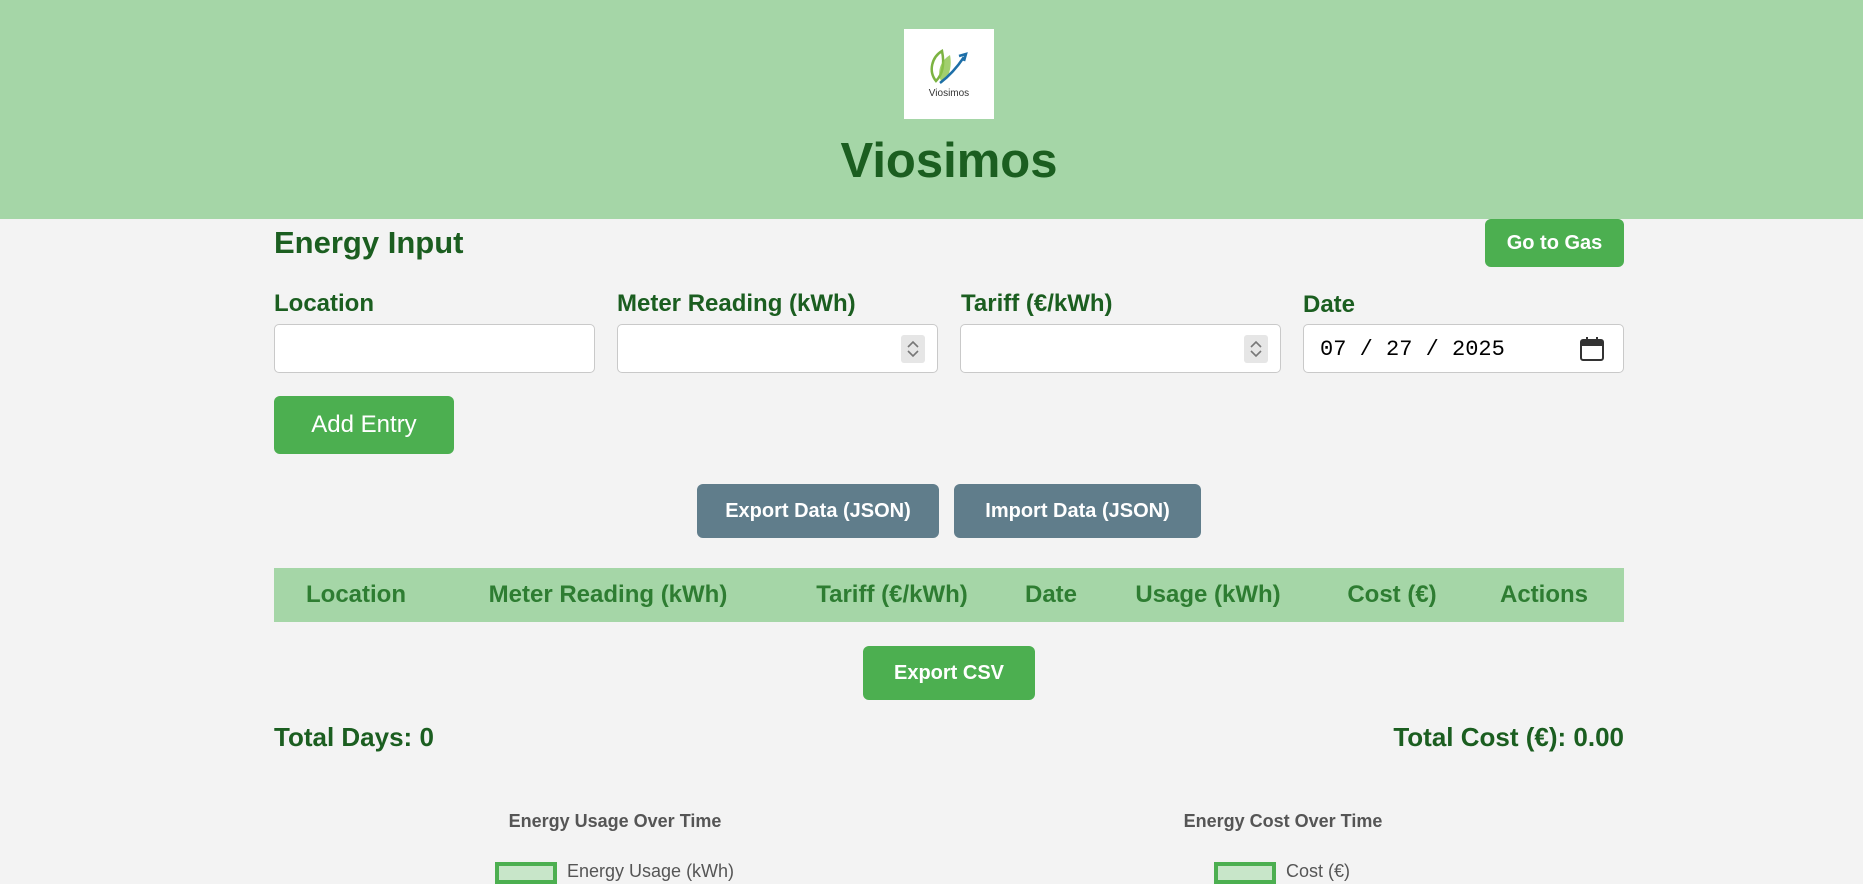 This screenshot has height=884, width=1863. Describe the element at coordinates (1554, 243) in the screenshot. I see `go-to-gas-button: Go to Gas` at that location.